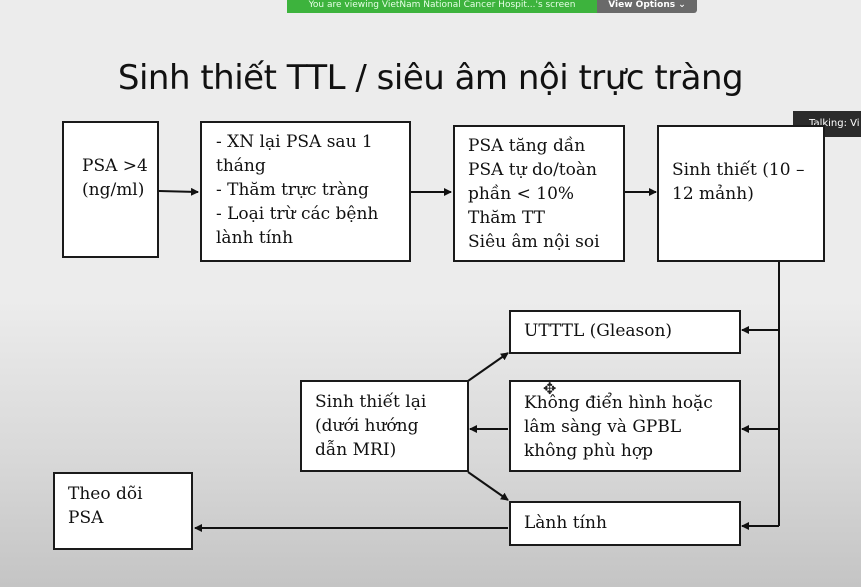  What do you see at coordinates (488, 367) in the screenshot?
I see `arrow-rebiopsy-to-cancer` at bounding box center [488, 367].